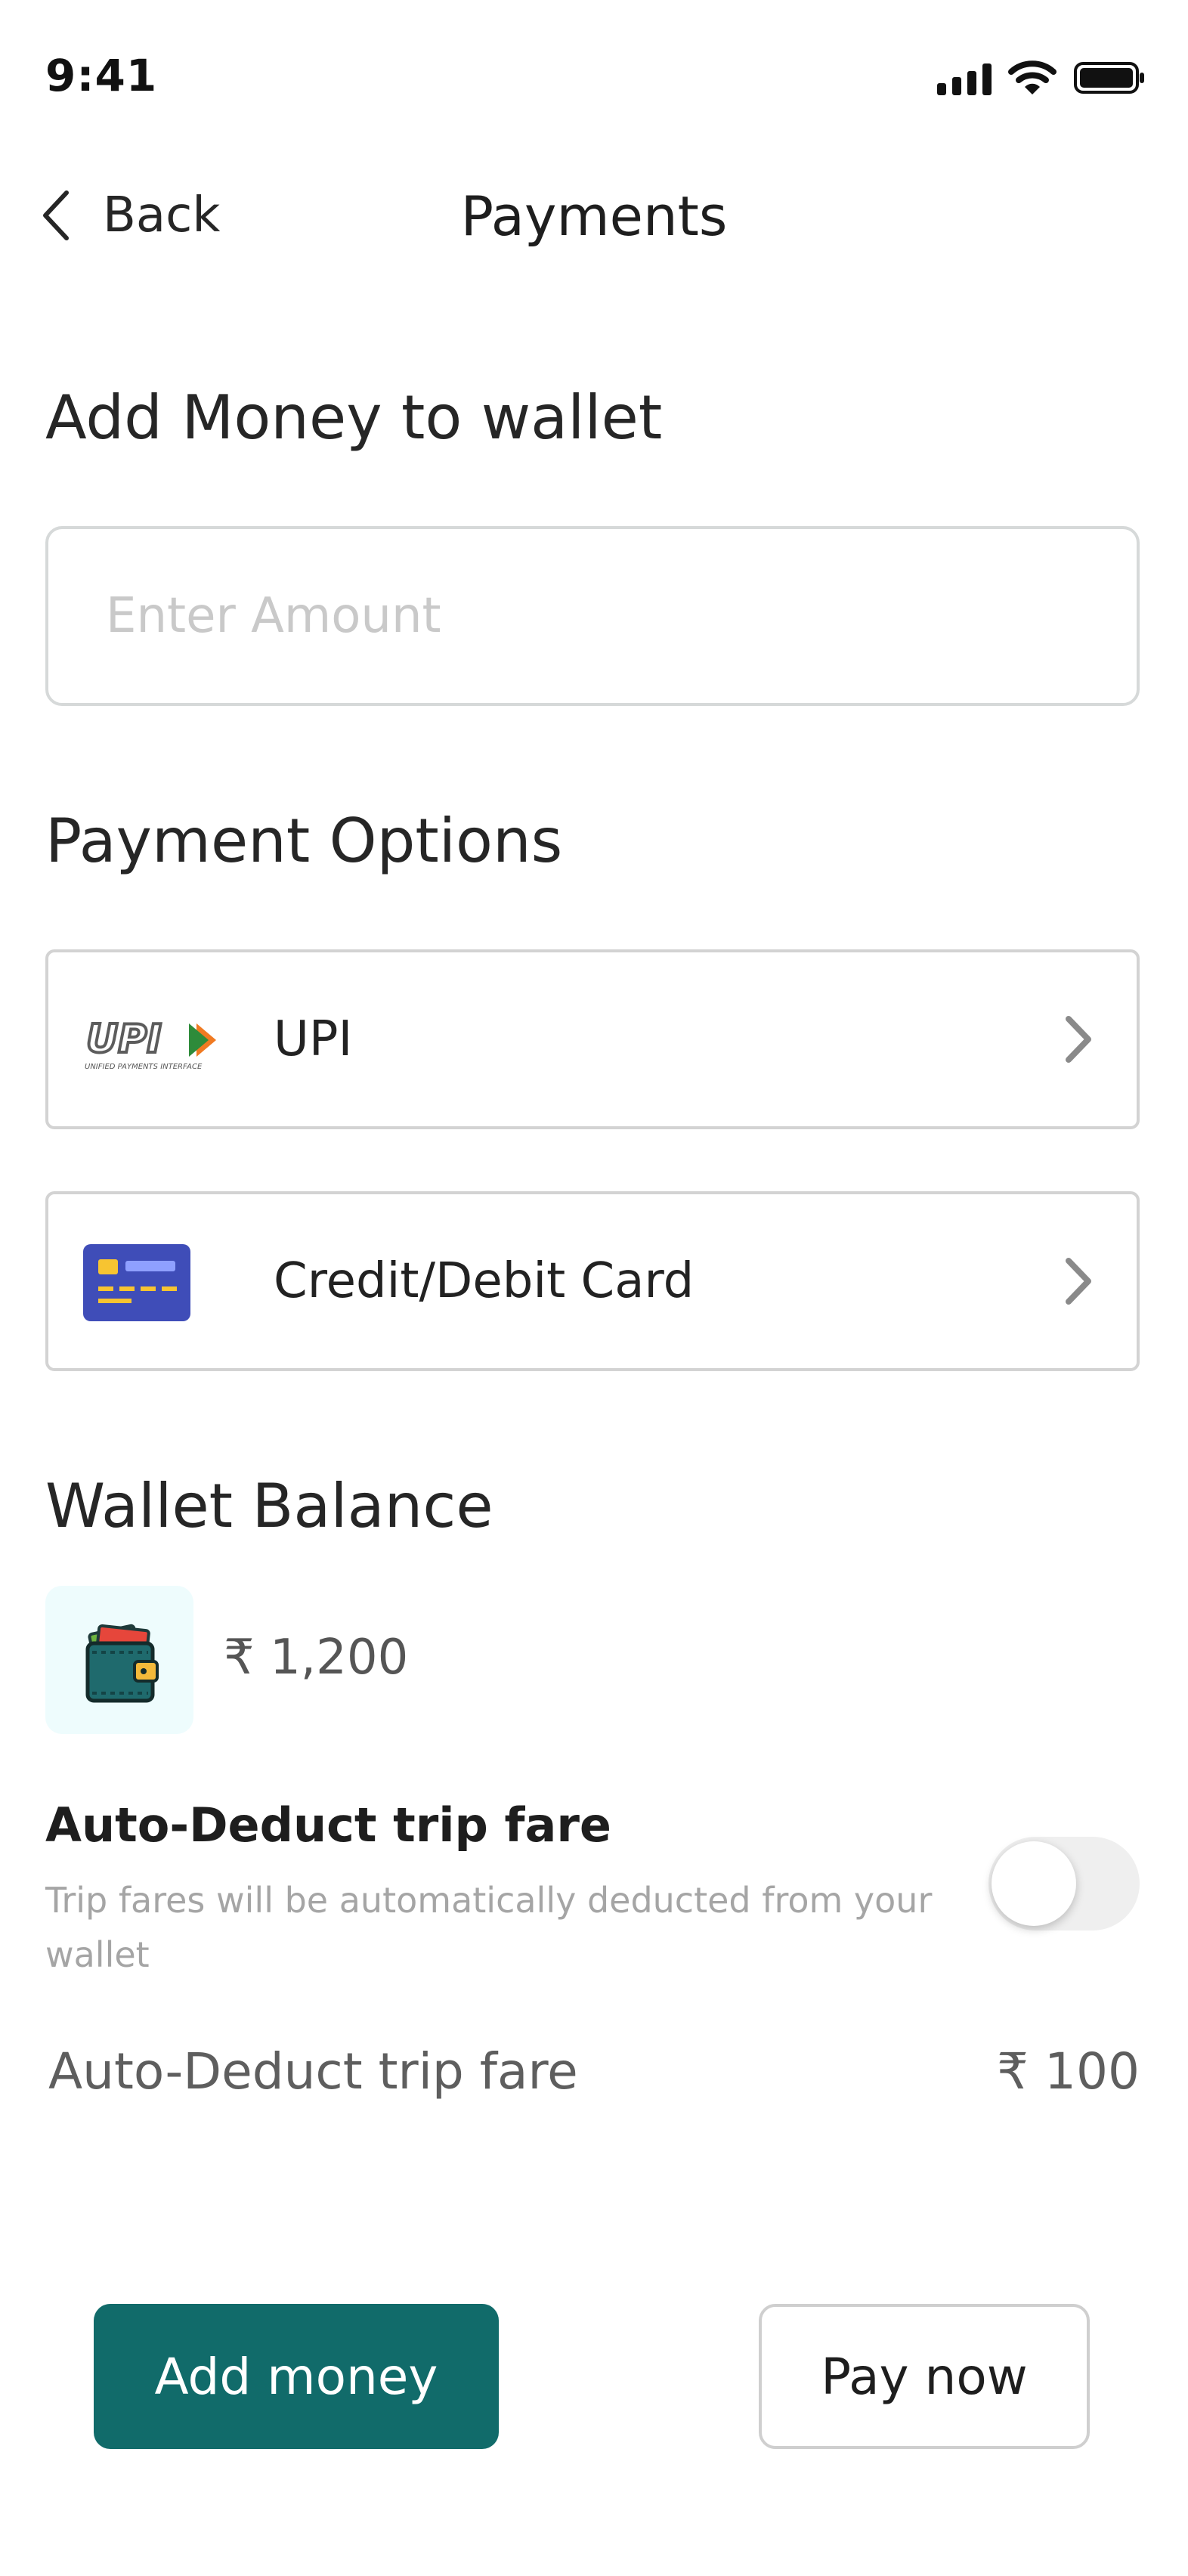 Image resolution: width=1188 pixels, height=2576 pixels. I want to click on payment-option-card: Credit/Debit Card, so click(593, 1281).